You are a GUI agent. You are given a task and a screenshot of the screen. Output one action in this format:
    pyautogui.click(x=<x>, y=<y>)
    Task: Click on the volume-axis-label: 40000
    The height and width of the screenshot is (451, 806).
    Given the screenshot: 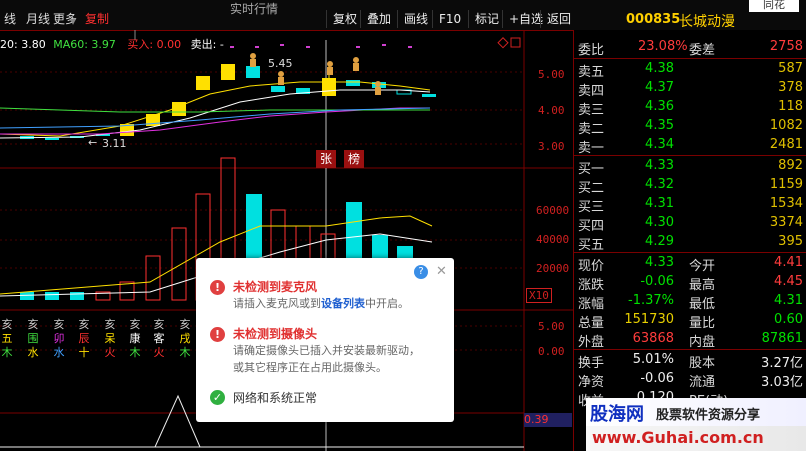 What is the action you would take?
    pyautogui.click(x=553, y=239)
    